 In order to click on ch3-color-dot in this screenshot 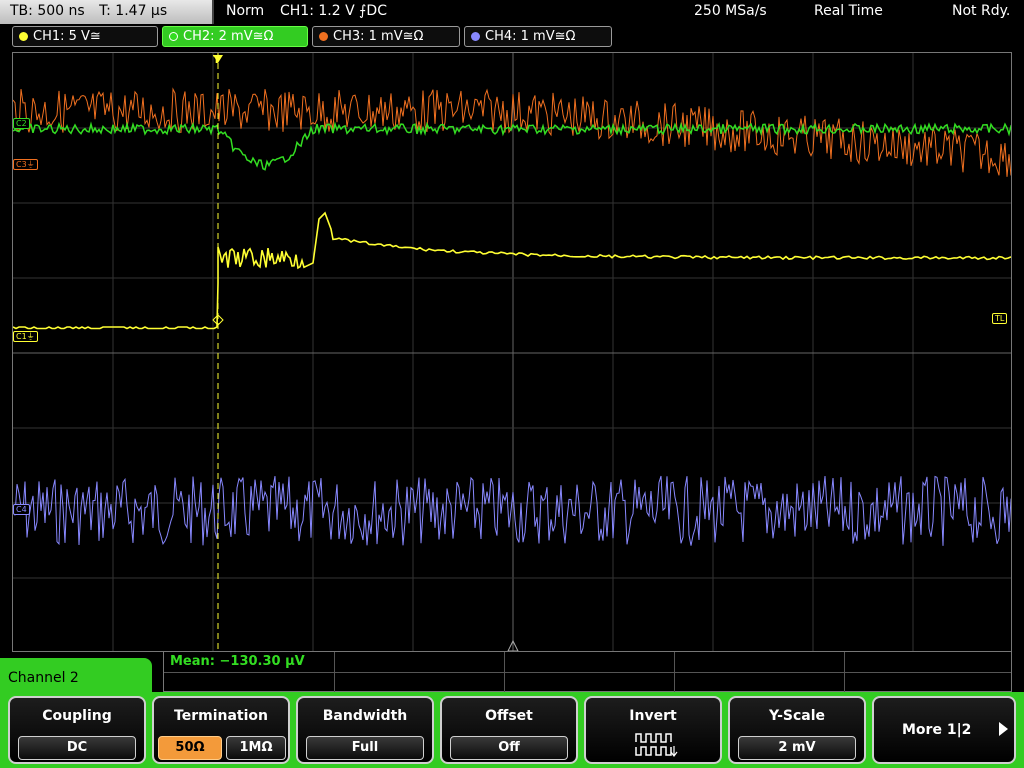, I will do `click(323, 36)`.